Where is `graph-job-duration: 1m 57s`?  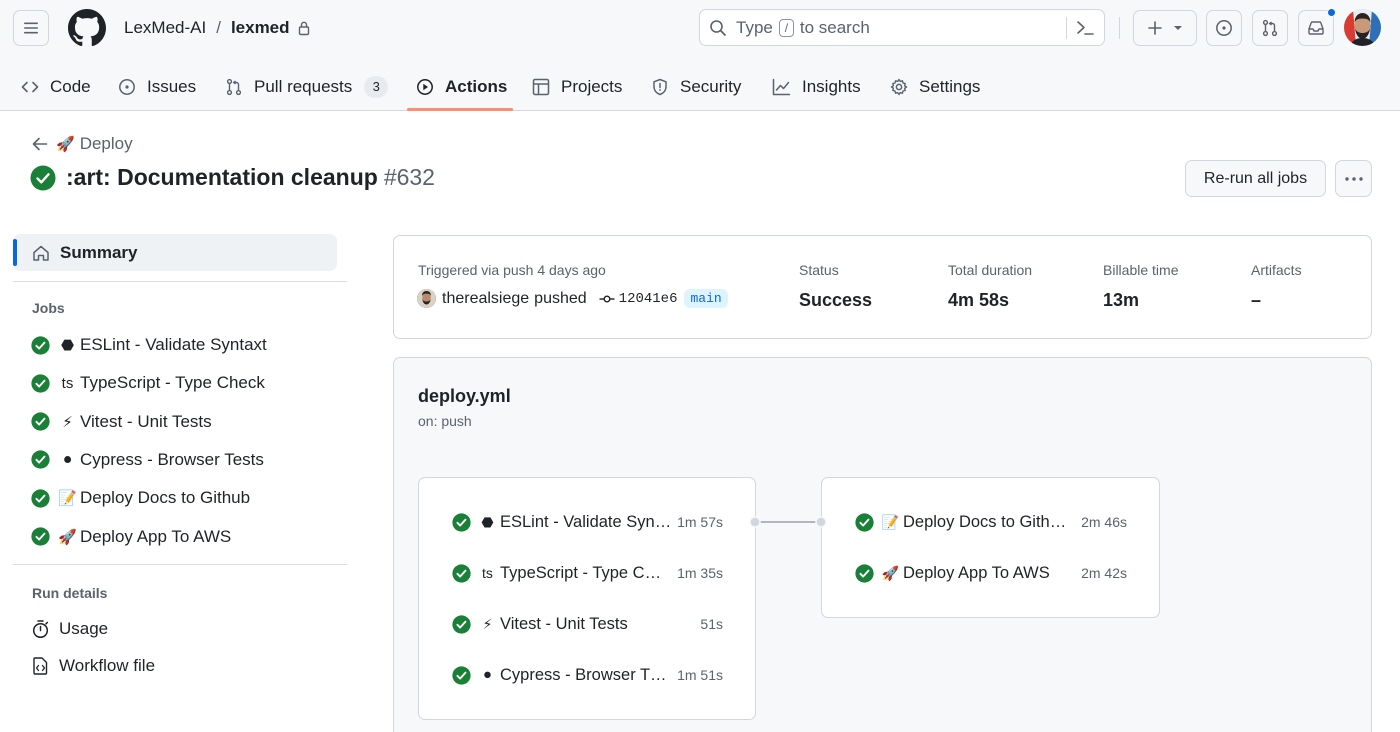 graph-job-duration: 1m 57s is located at coordinates (700, 522).